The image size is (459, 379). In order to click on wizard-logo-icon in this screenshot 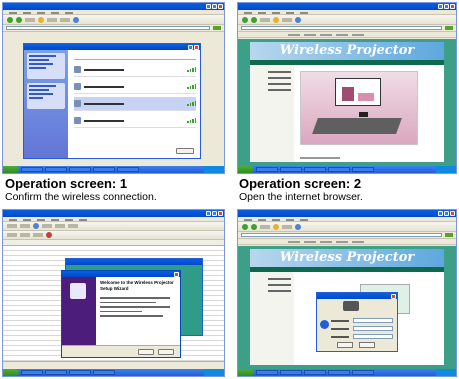, I will do `click(78, 291)`.